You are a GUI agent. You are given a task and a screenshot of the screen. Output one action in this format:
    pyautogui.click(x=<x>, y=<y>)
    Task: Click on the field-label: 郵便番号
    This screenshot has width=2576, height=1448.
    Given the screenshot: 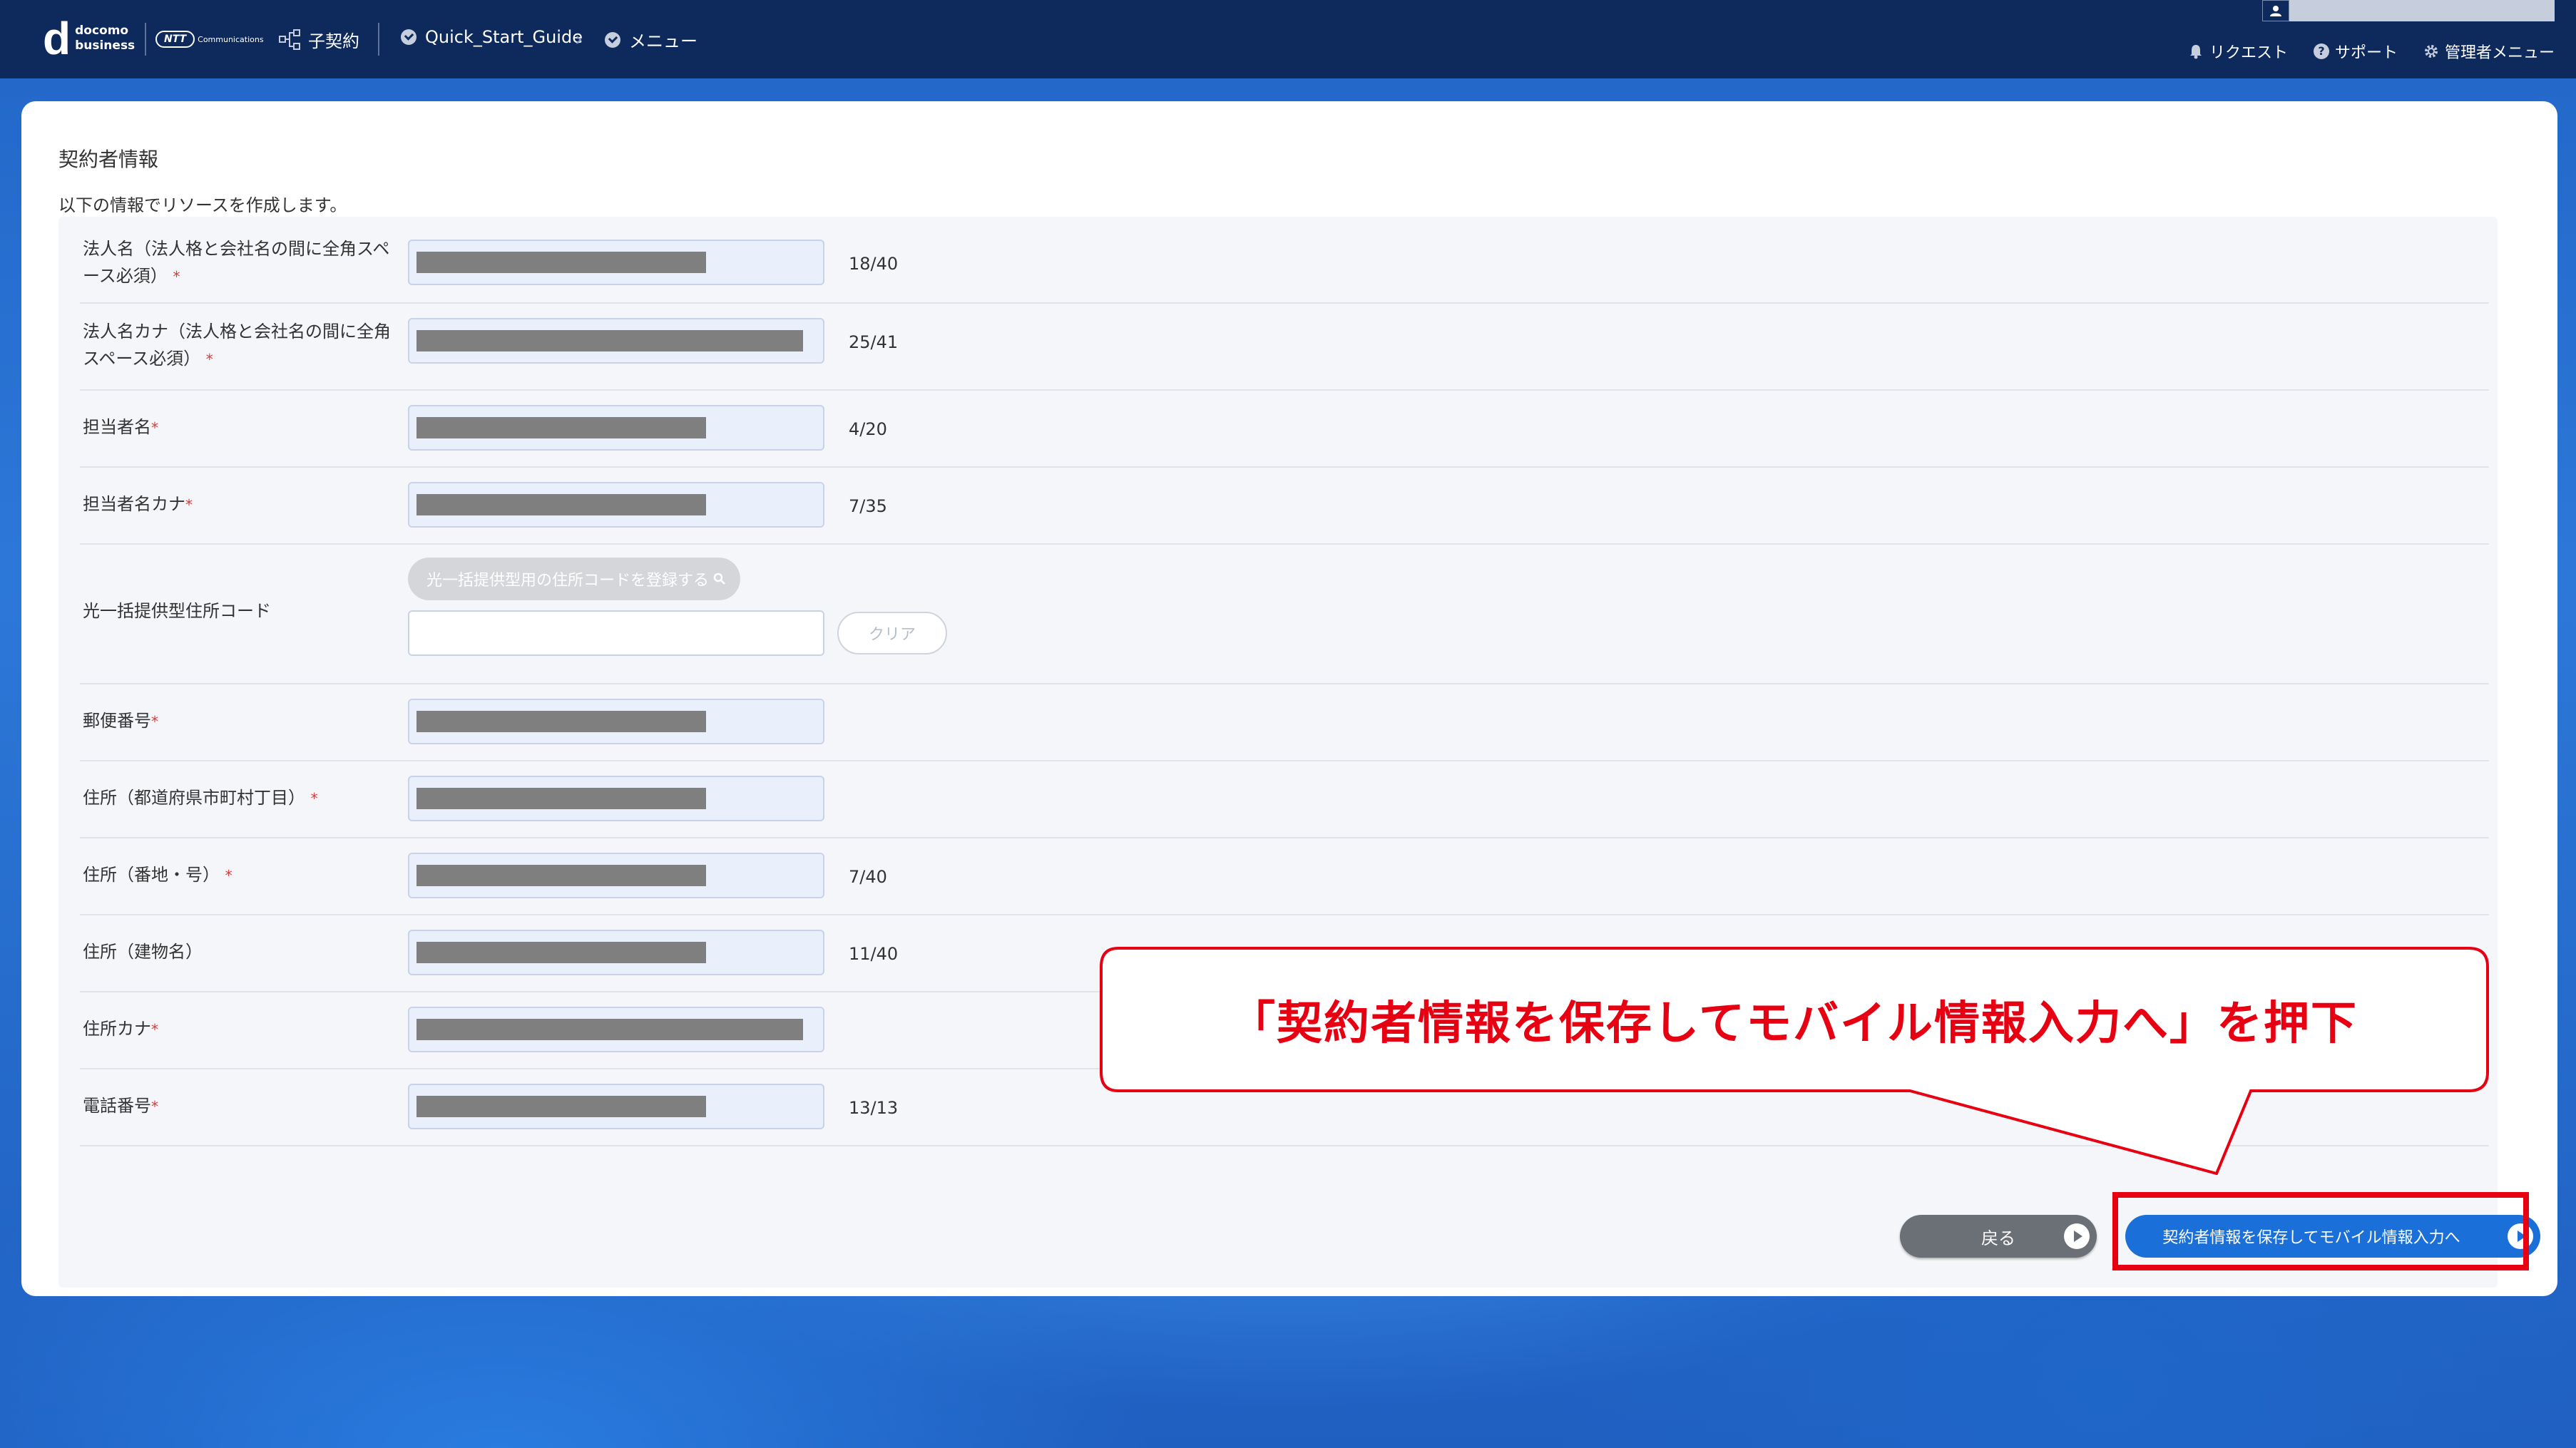 What is the action you would take?
    pyautogui.click(x=117, y=721)
    